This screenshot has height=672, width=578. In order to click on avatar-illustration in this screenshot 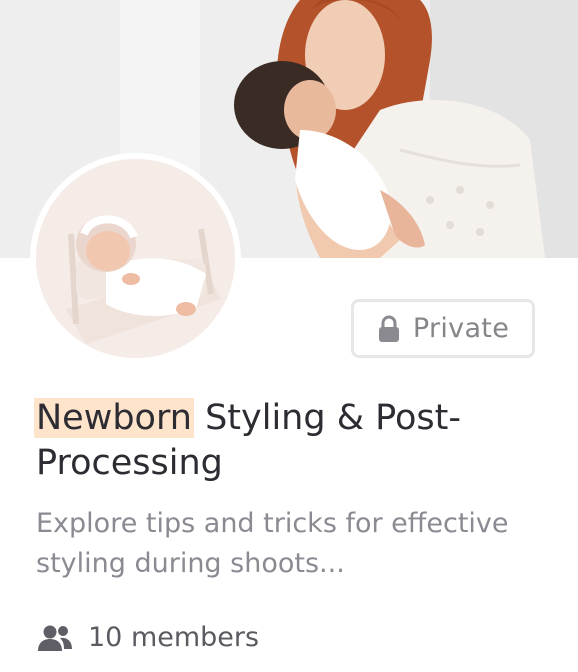, I will do `click(135, 258)`.